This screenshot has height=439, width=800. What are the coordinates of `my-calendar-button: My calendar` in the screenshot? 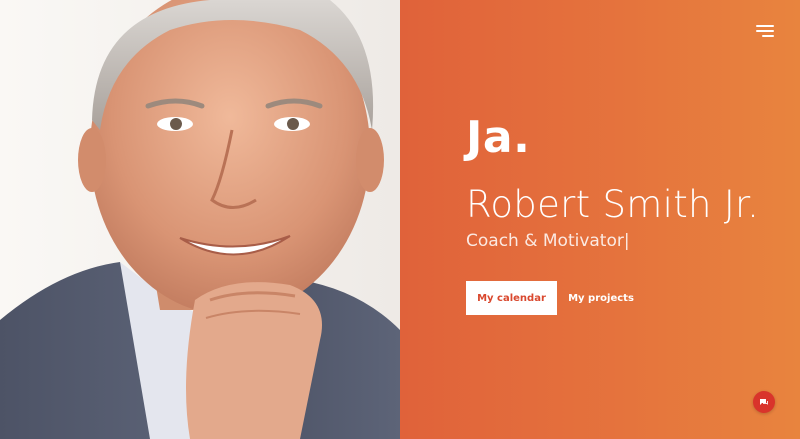 It's located at (511, 298).